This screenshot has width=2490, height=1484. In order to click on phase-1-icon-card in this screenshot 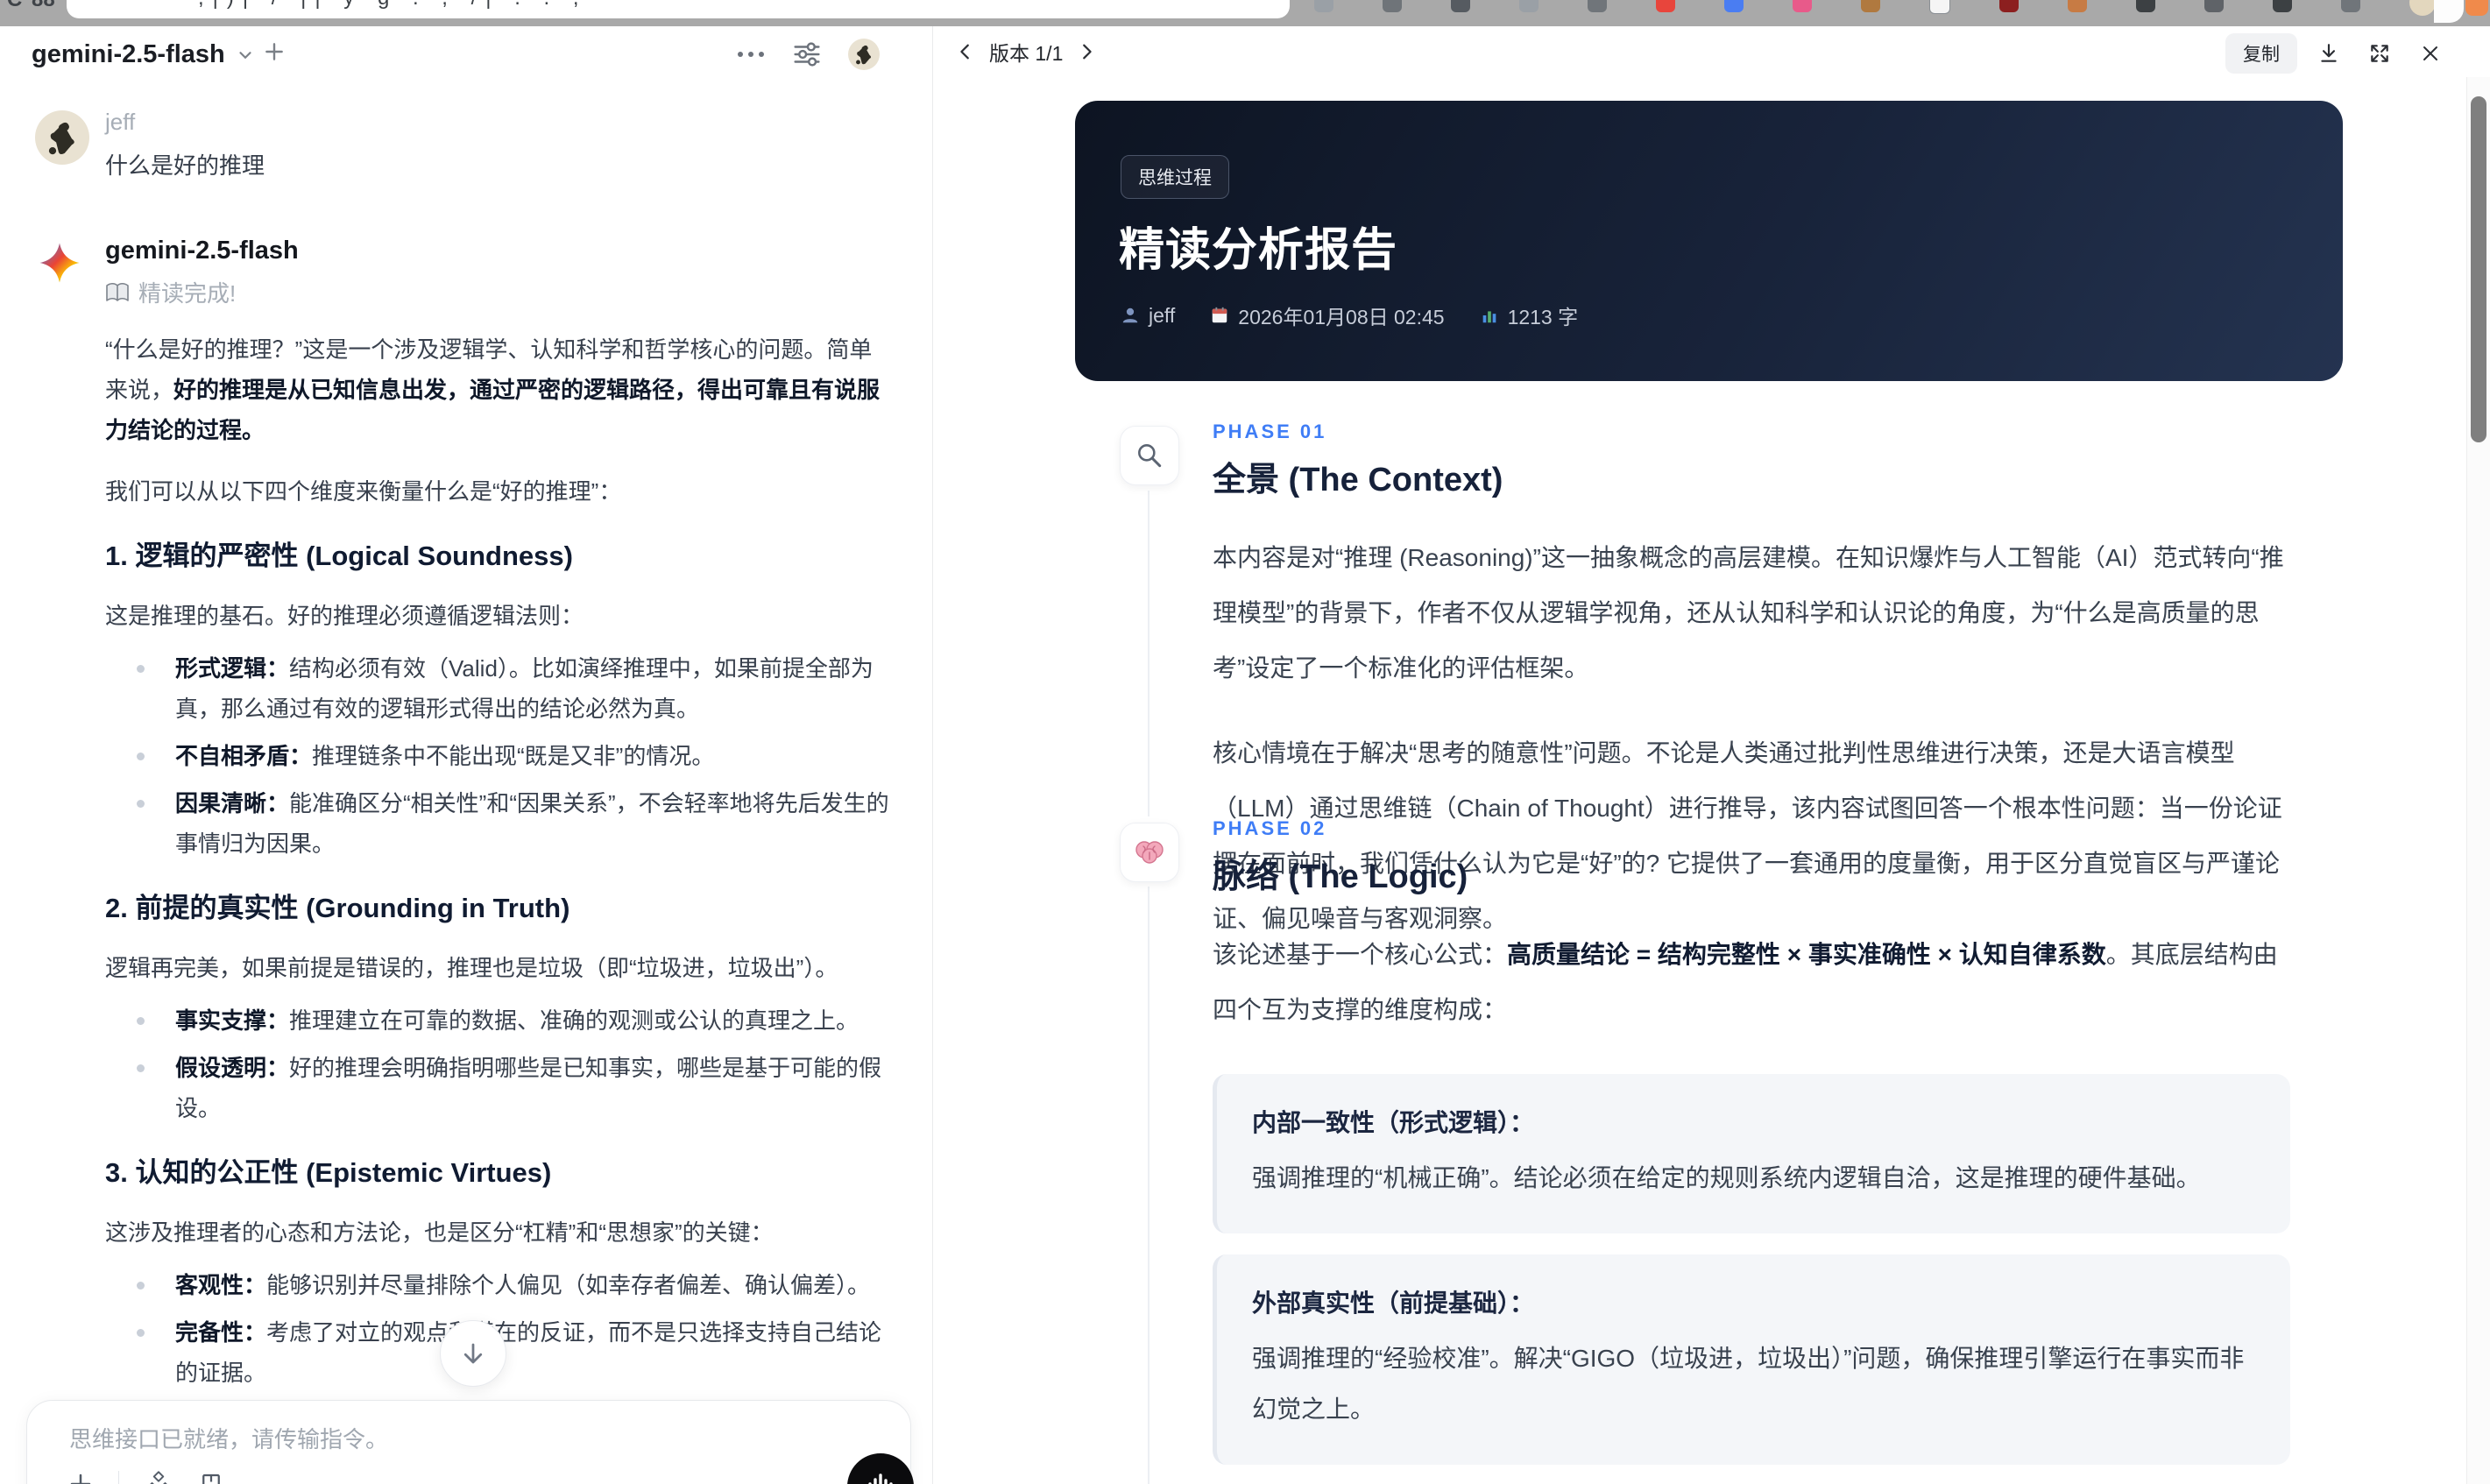, I will do `click(1149, 456)`.